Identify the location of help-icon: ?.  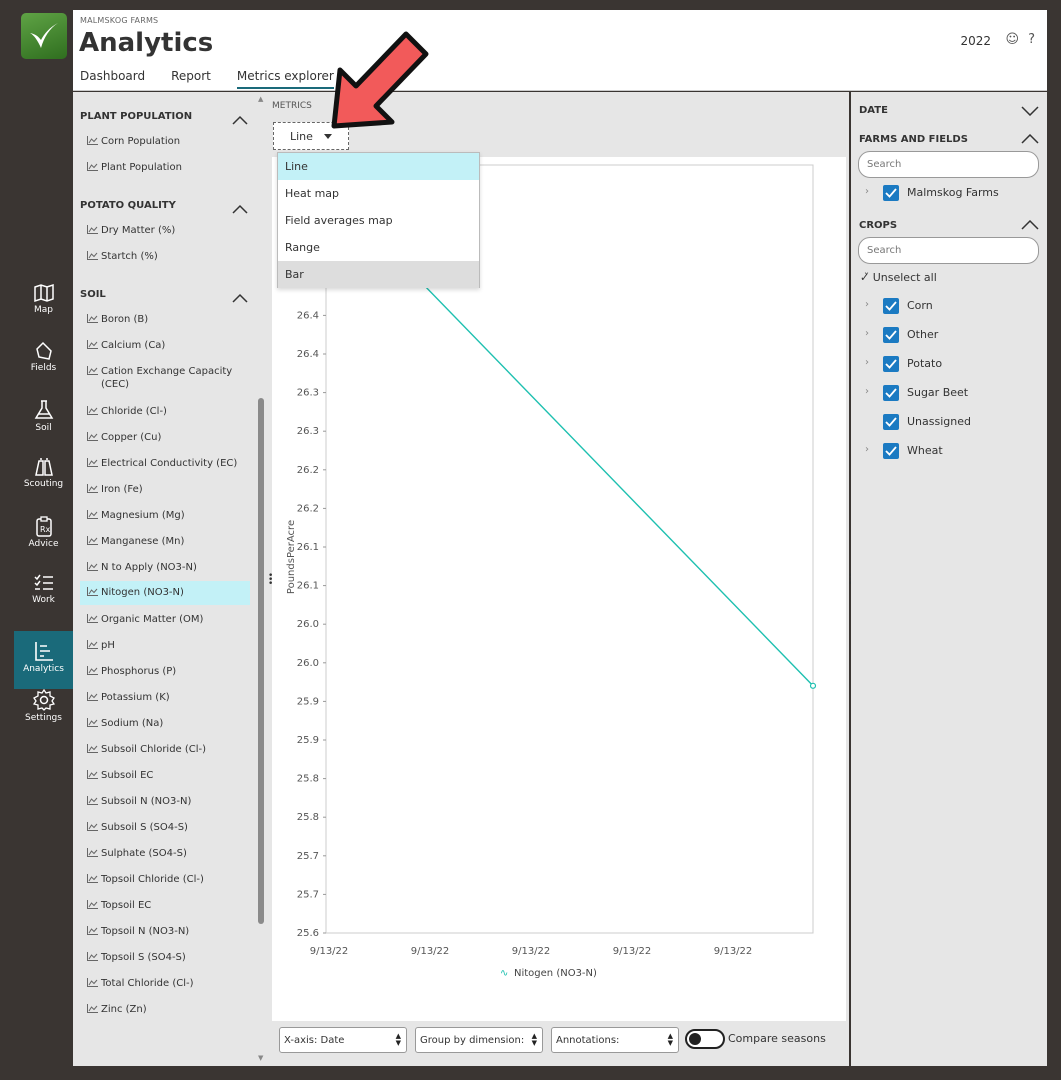
(1031, 39).